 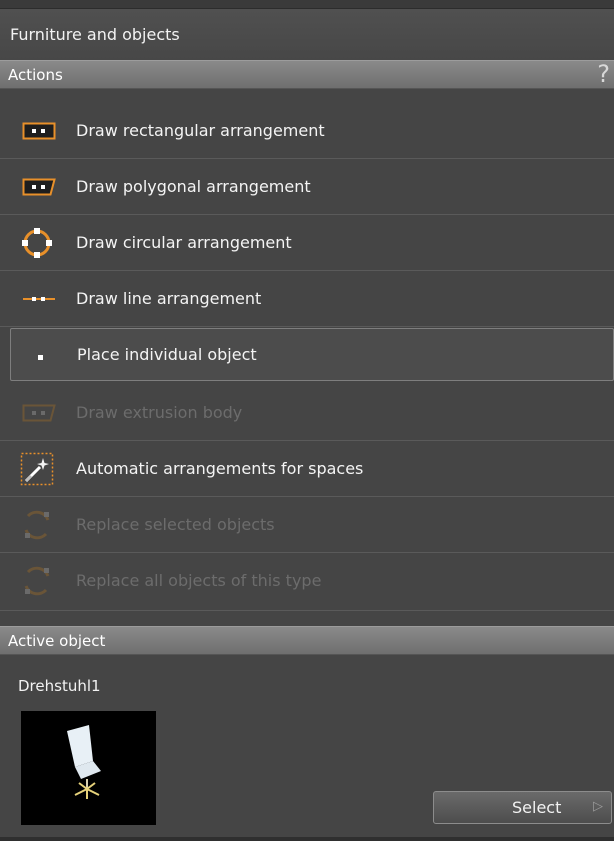 I want to click on active-object-name: Drehstuhl1, so click(x=59, y=686).